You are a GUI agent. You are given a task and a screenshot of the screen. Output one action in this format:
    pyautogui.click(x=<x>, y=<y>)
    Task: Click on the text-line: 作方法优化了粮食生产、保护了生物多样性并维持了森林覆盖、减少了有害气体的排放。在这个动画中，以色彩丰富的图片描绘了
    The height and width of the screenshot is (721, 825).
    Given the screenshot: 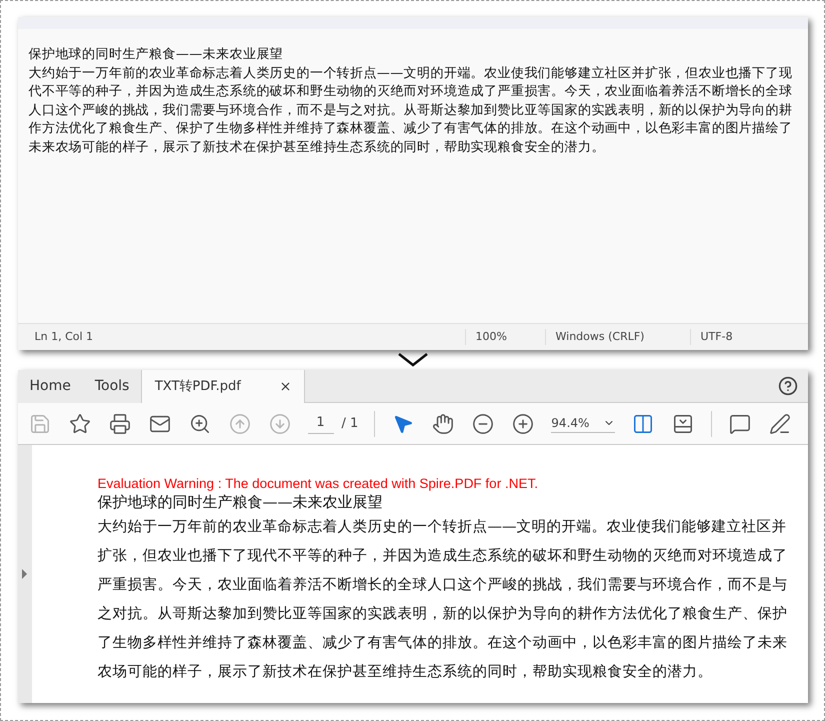 What is the action you would take?
    pyautogui.click(x=410, y=129)
    